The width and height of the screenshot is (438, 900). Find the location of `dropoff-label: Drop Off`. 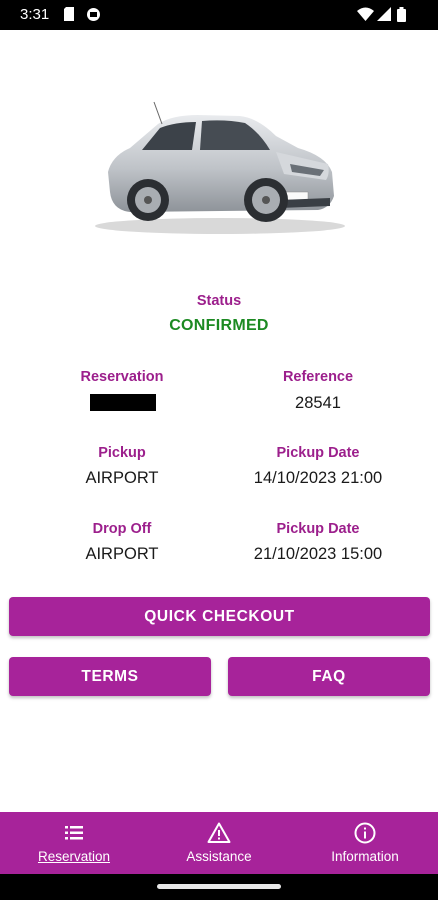

dropoff-label: Drop Off is located at coordinates (122, 529).